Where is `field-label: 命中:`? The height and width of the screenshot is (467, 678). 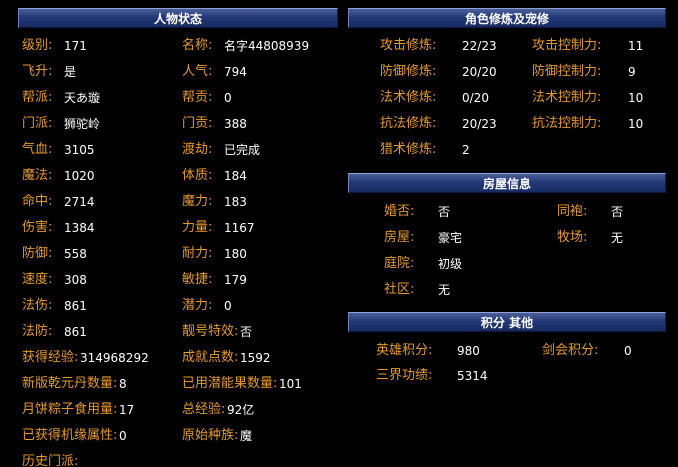
field-label: 命中: is located at coordinates (37, 201).